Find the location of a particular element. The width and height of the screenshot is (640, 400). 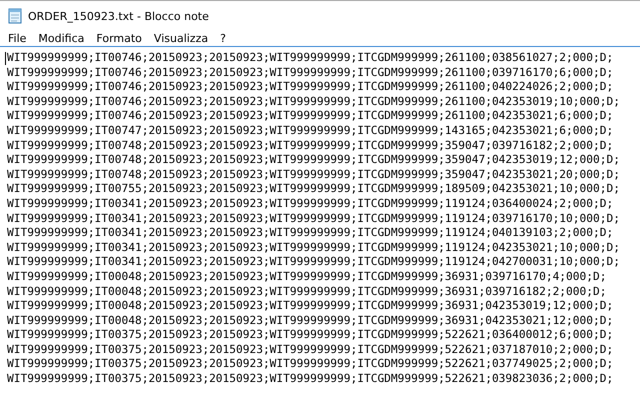

menu-item: Modifica is located at coordinates (61, 38).